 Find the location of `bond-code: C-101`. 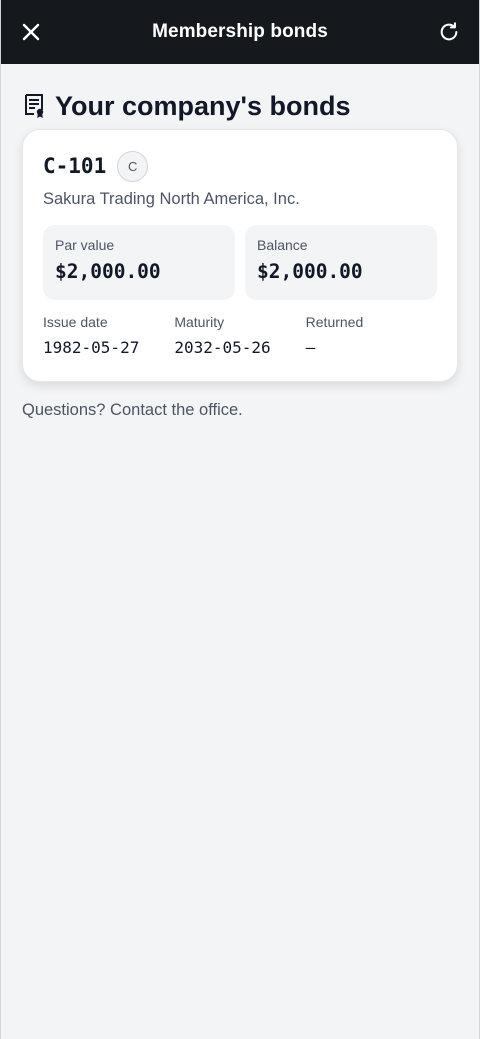

bond-code: C-101 is located at coordinates (75, 166).